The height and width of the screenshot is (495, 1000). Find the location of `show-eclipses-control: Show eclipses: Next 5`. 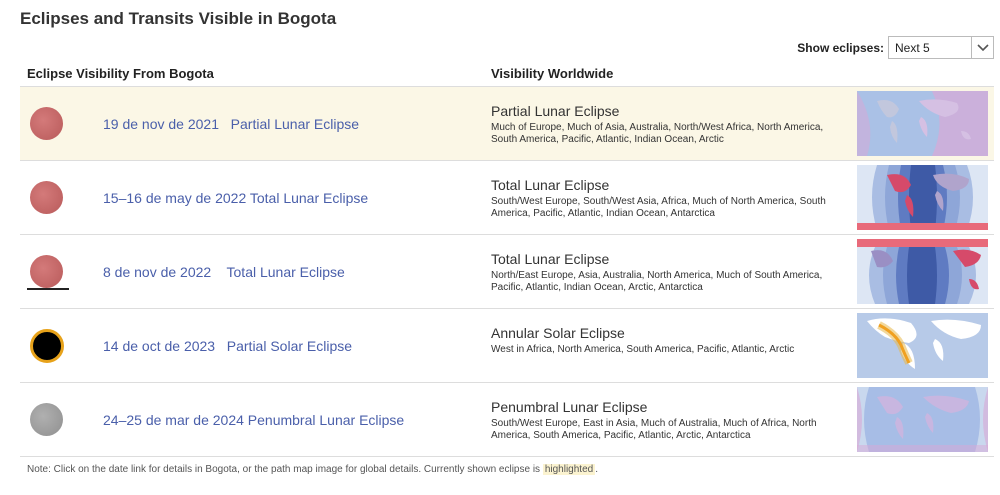

show-eclipses-control: Show eclipses: Next 5 is located at coordinates (895, 47).